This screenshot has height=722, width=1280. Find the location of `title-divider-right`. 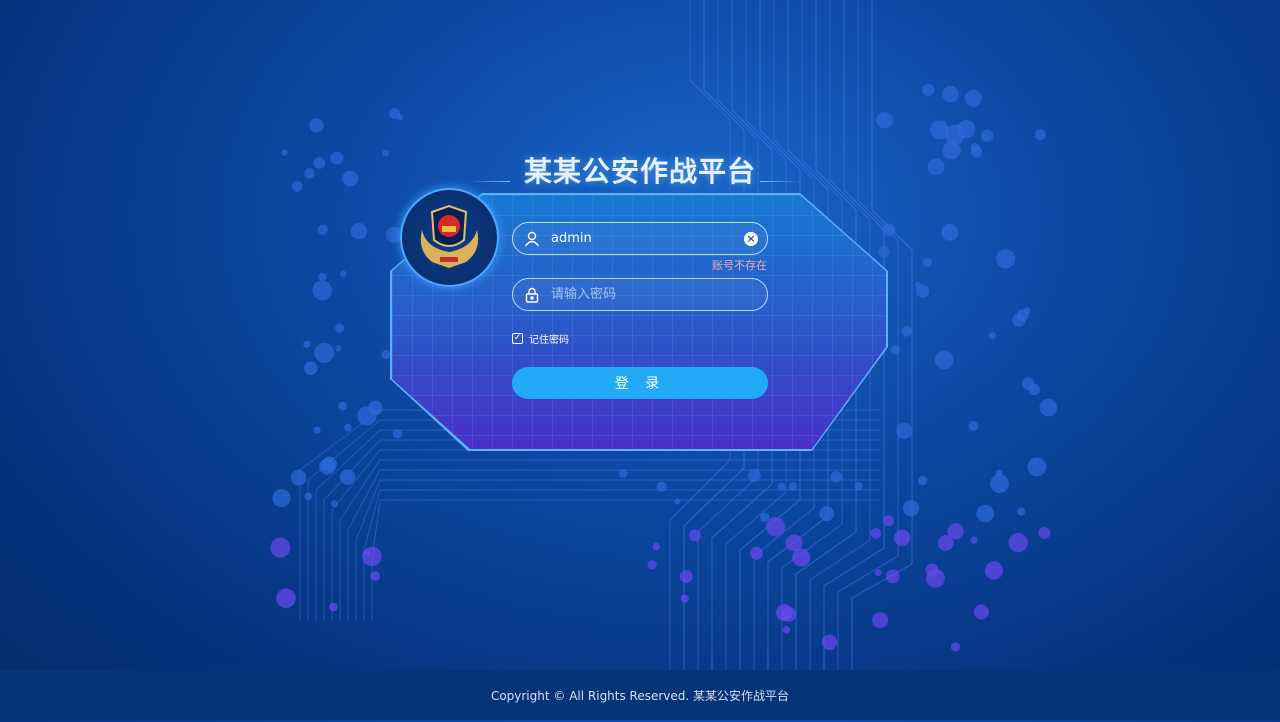

title-divider-right is located at coordinates (780, 181).